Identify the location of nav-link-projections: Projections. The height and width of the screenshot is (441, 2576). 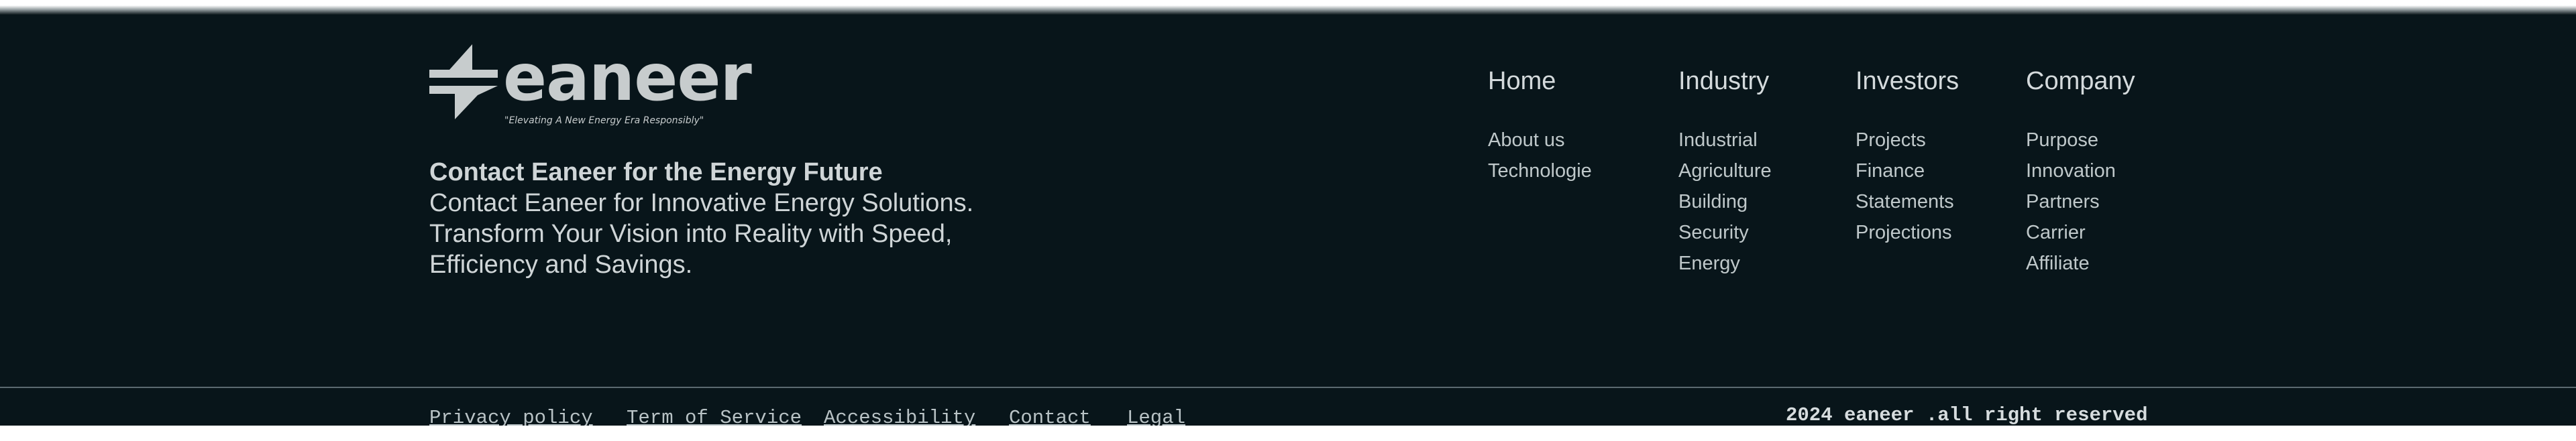
(1907, 233).